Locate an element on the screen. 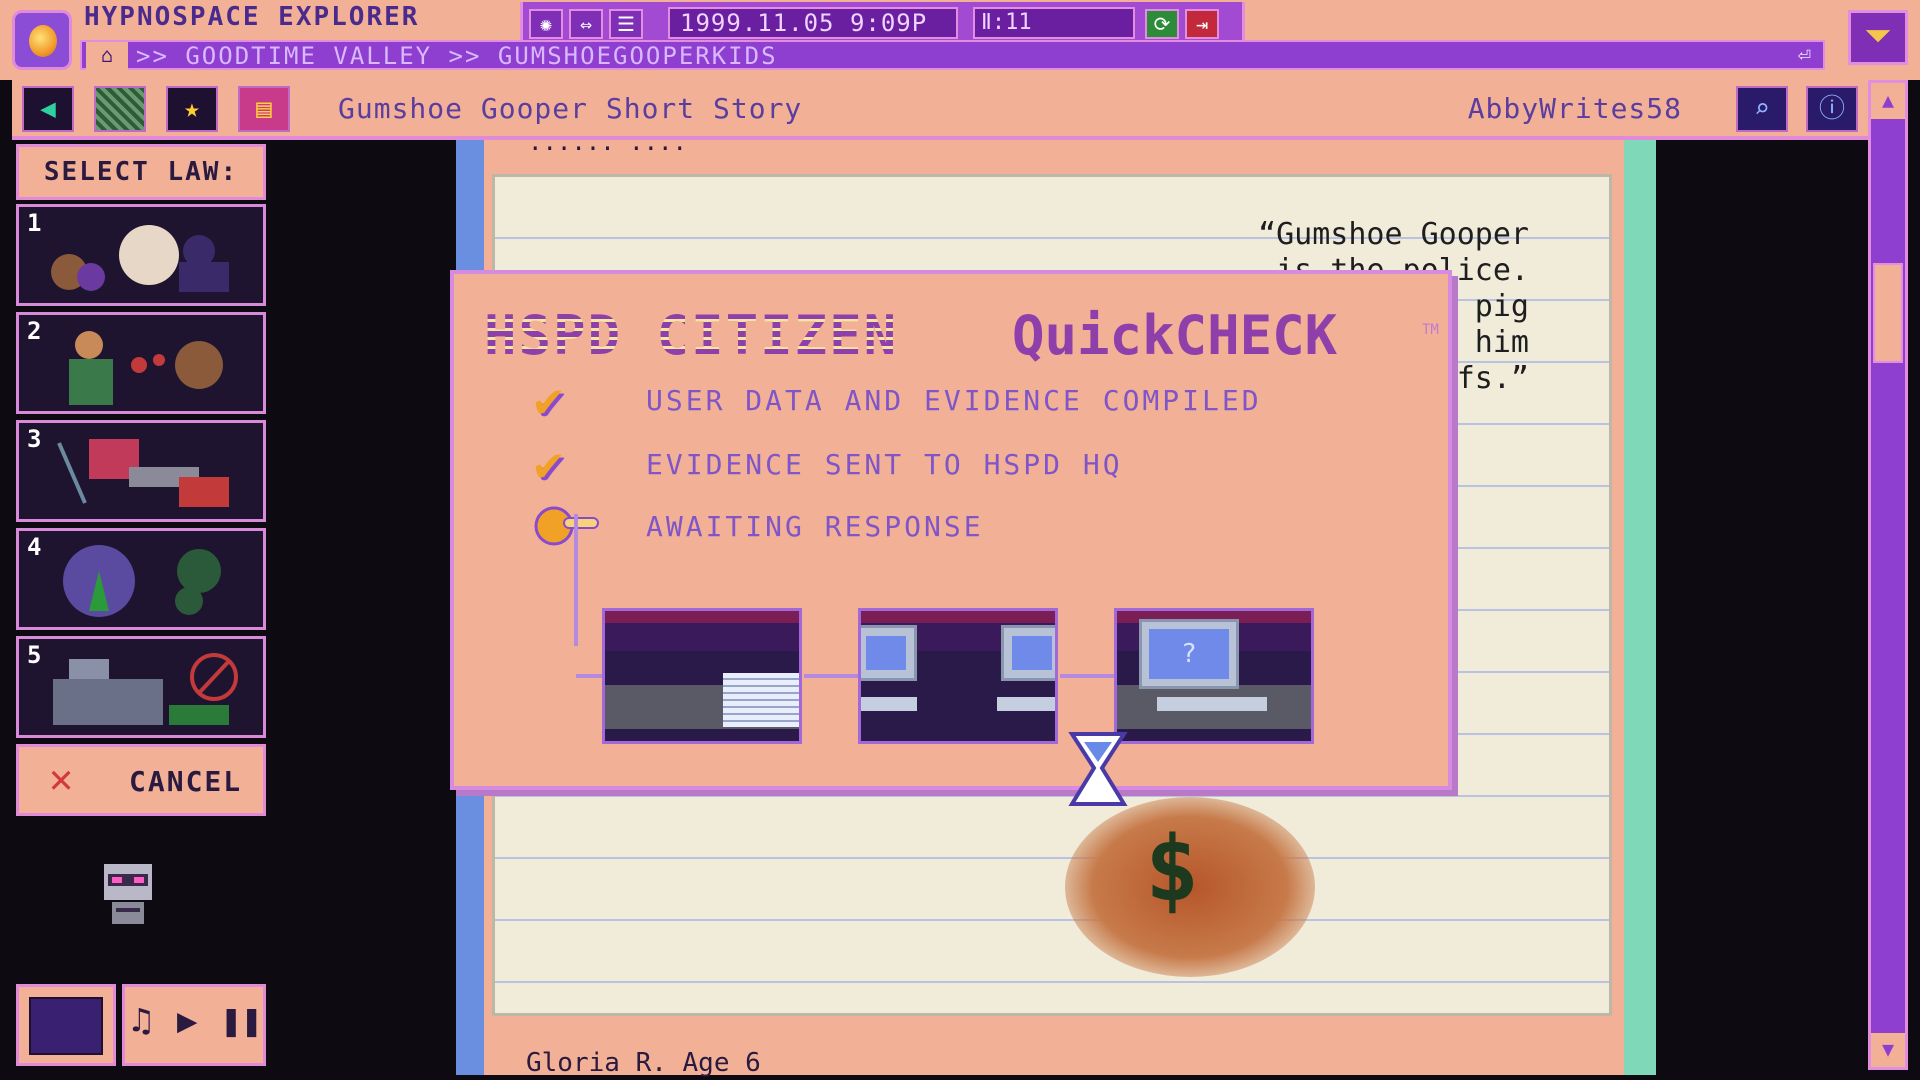 The width and height of the screenshot is (1920, 1080). law-number: 2 is located at coordinates (34, 331).